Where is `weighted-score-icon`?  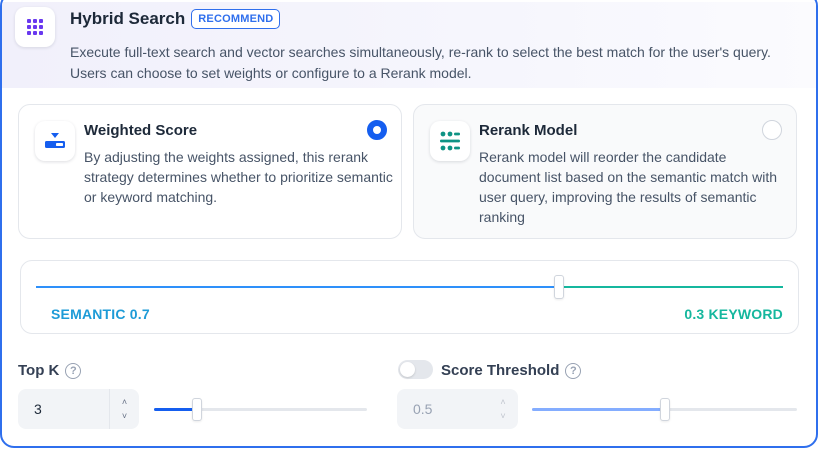
weighted-score-icon is located at coordinates (55, 141).